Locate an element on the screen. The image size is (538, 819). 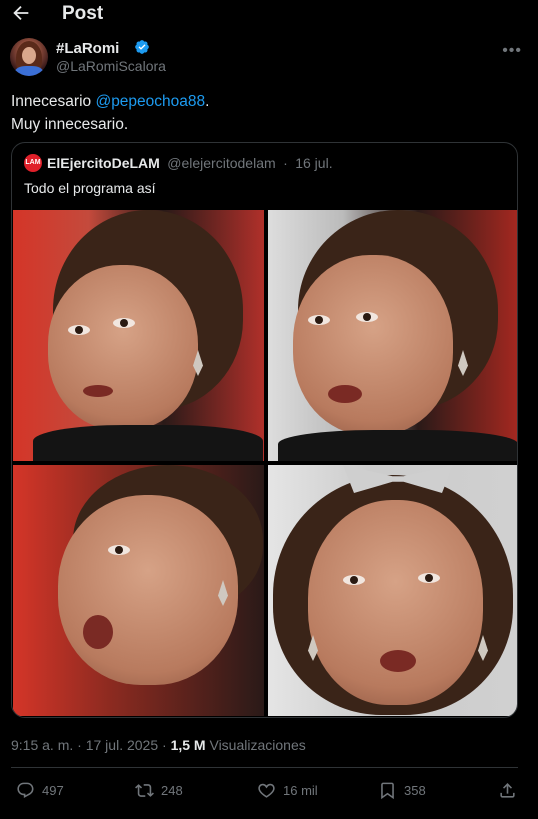
repost-icon is located at coordinates (144, 790).